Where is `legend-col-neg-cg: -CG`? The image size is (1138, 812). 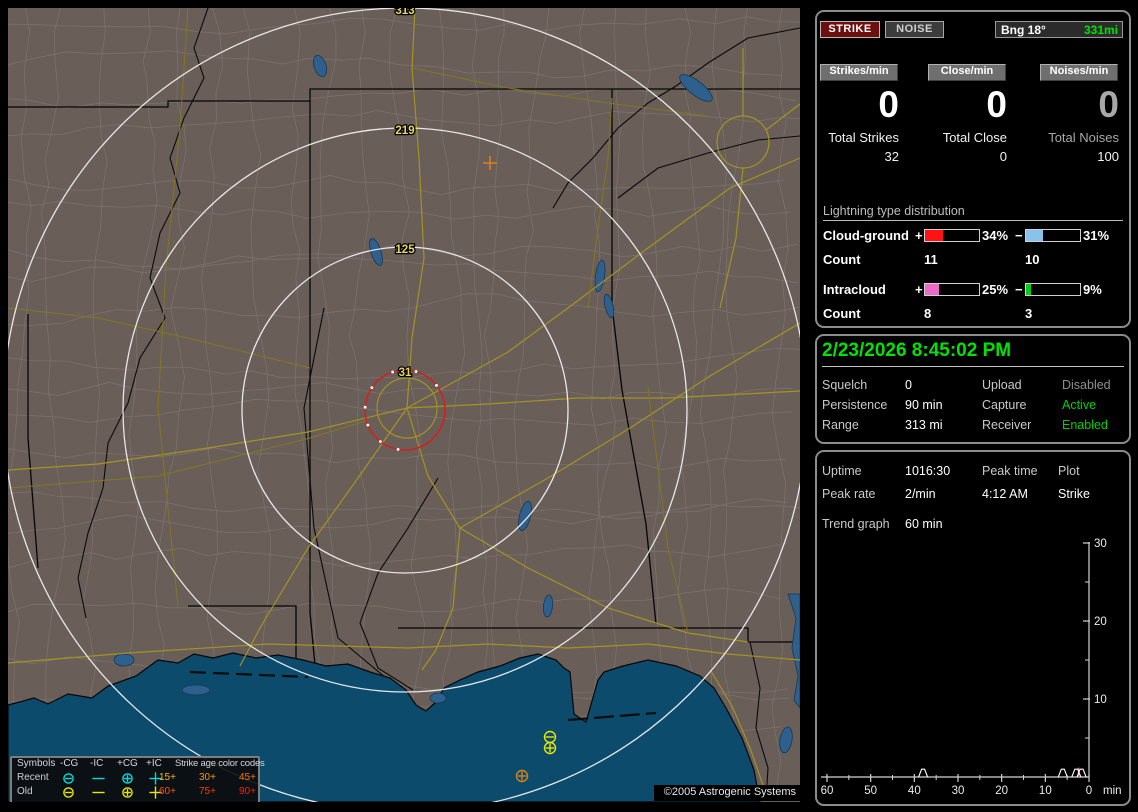
legend-col-neg-cg: -CG is located at coordinates (69, 763).